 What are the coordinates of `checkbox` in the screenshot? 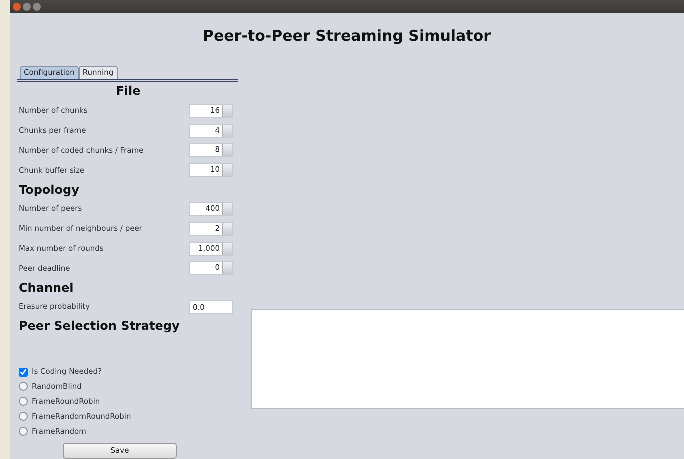 It's located at (23, 372).